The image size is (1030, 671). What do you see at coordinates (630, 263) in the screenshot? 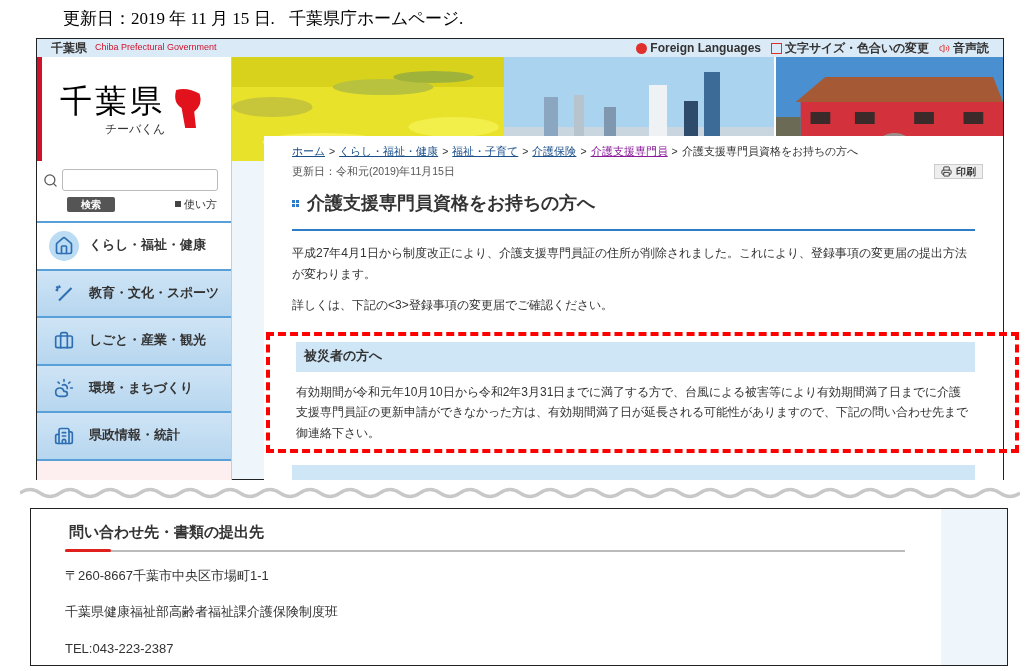
I see `body-paragraph: 平成27年4月1日から制度改正により、介護支援専門員証の住所が削除されました。これにより、登録事項の変更届の提出方法が変わります。` at bounding box center [630, 263].